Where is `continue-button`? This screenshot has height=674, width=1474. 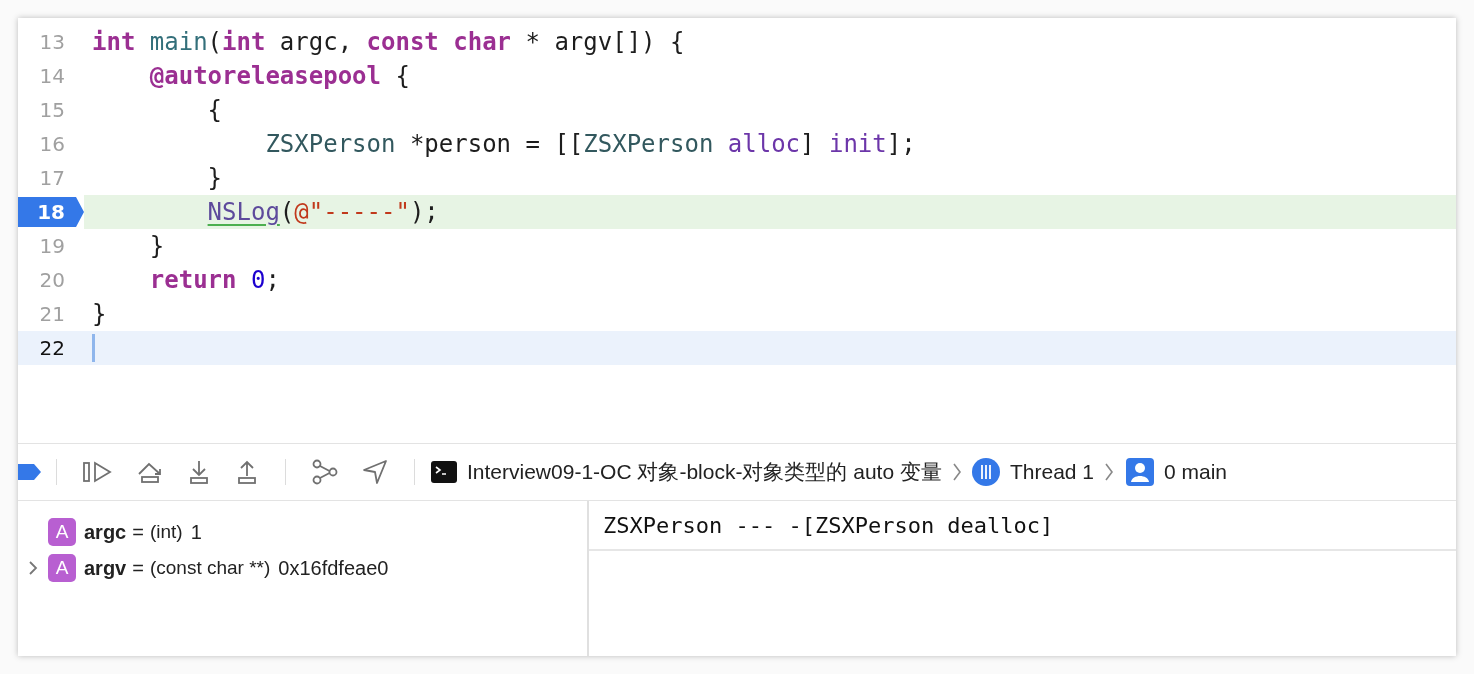
continue-button is located at coordinates (98, 472).